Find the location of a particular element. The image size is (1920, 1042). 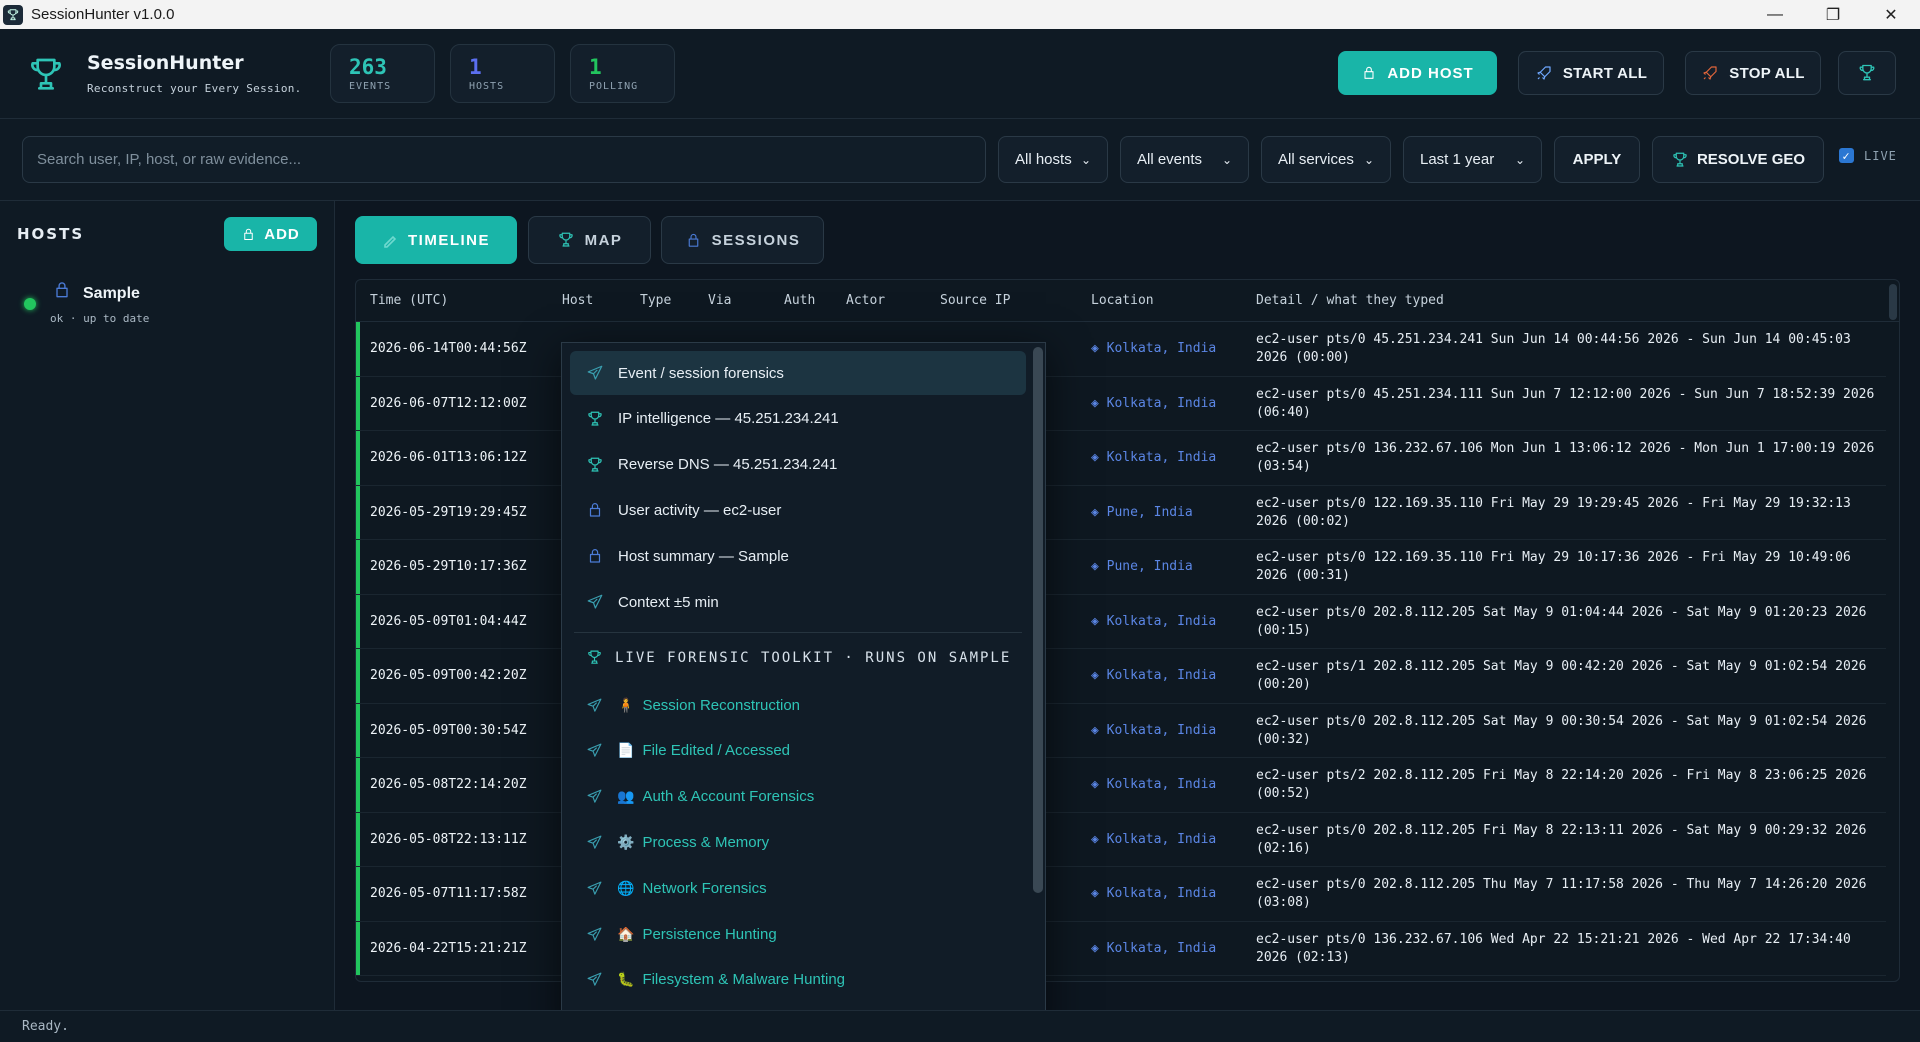

tool-emoji-icon: 👥 is located at coordinates (626, 796).